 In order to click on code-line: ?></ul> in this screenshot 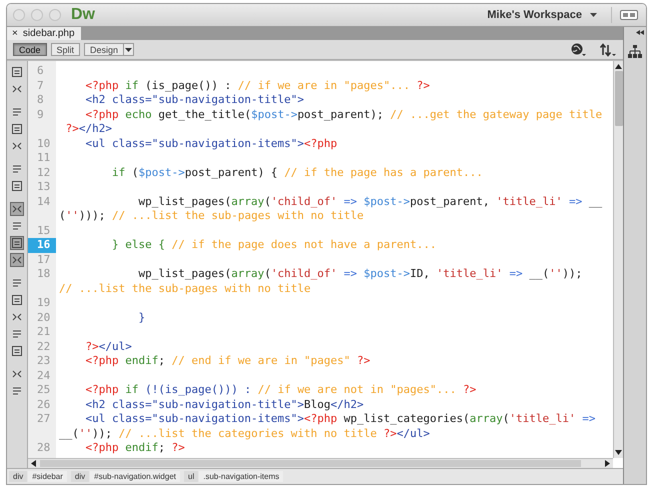, I will do `click(108, 347)`.